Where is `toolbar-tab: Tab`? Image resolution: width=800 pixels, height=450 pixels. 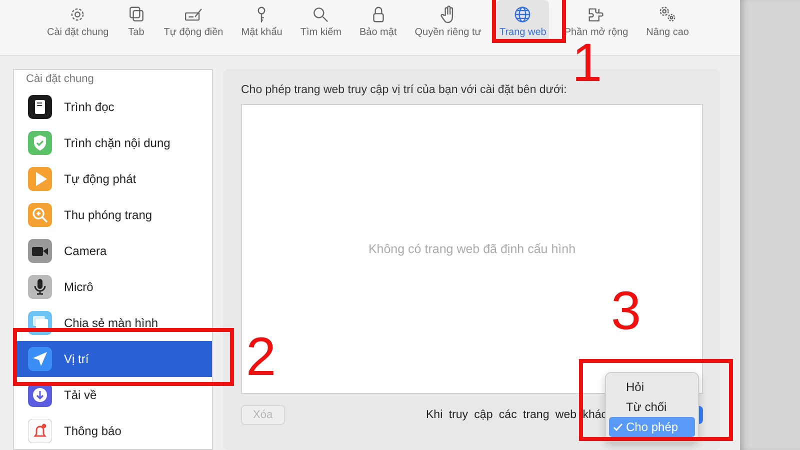 toolbar-tab: Tab is located at coordinates (136, 21).